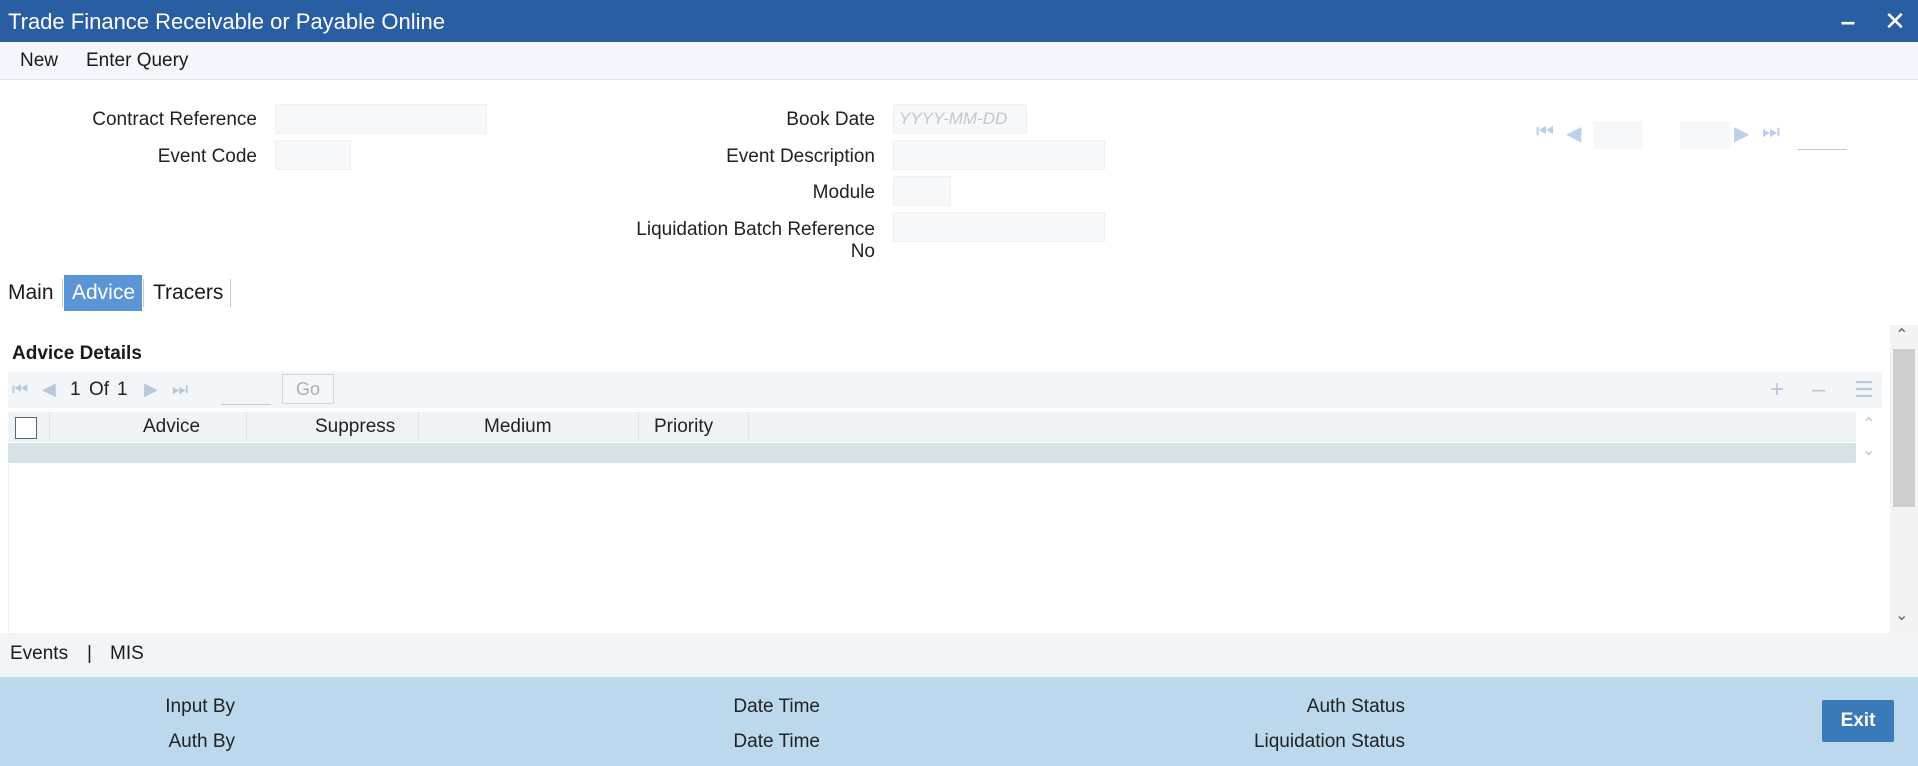  Describe the element at coordinates (99, 389) in the screenshot. I see `page-of-label: Of` at that location.